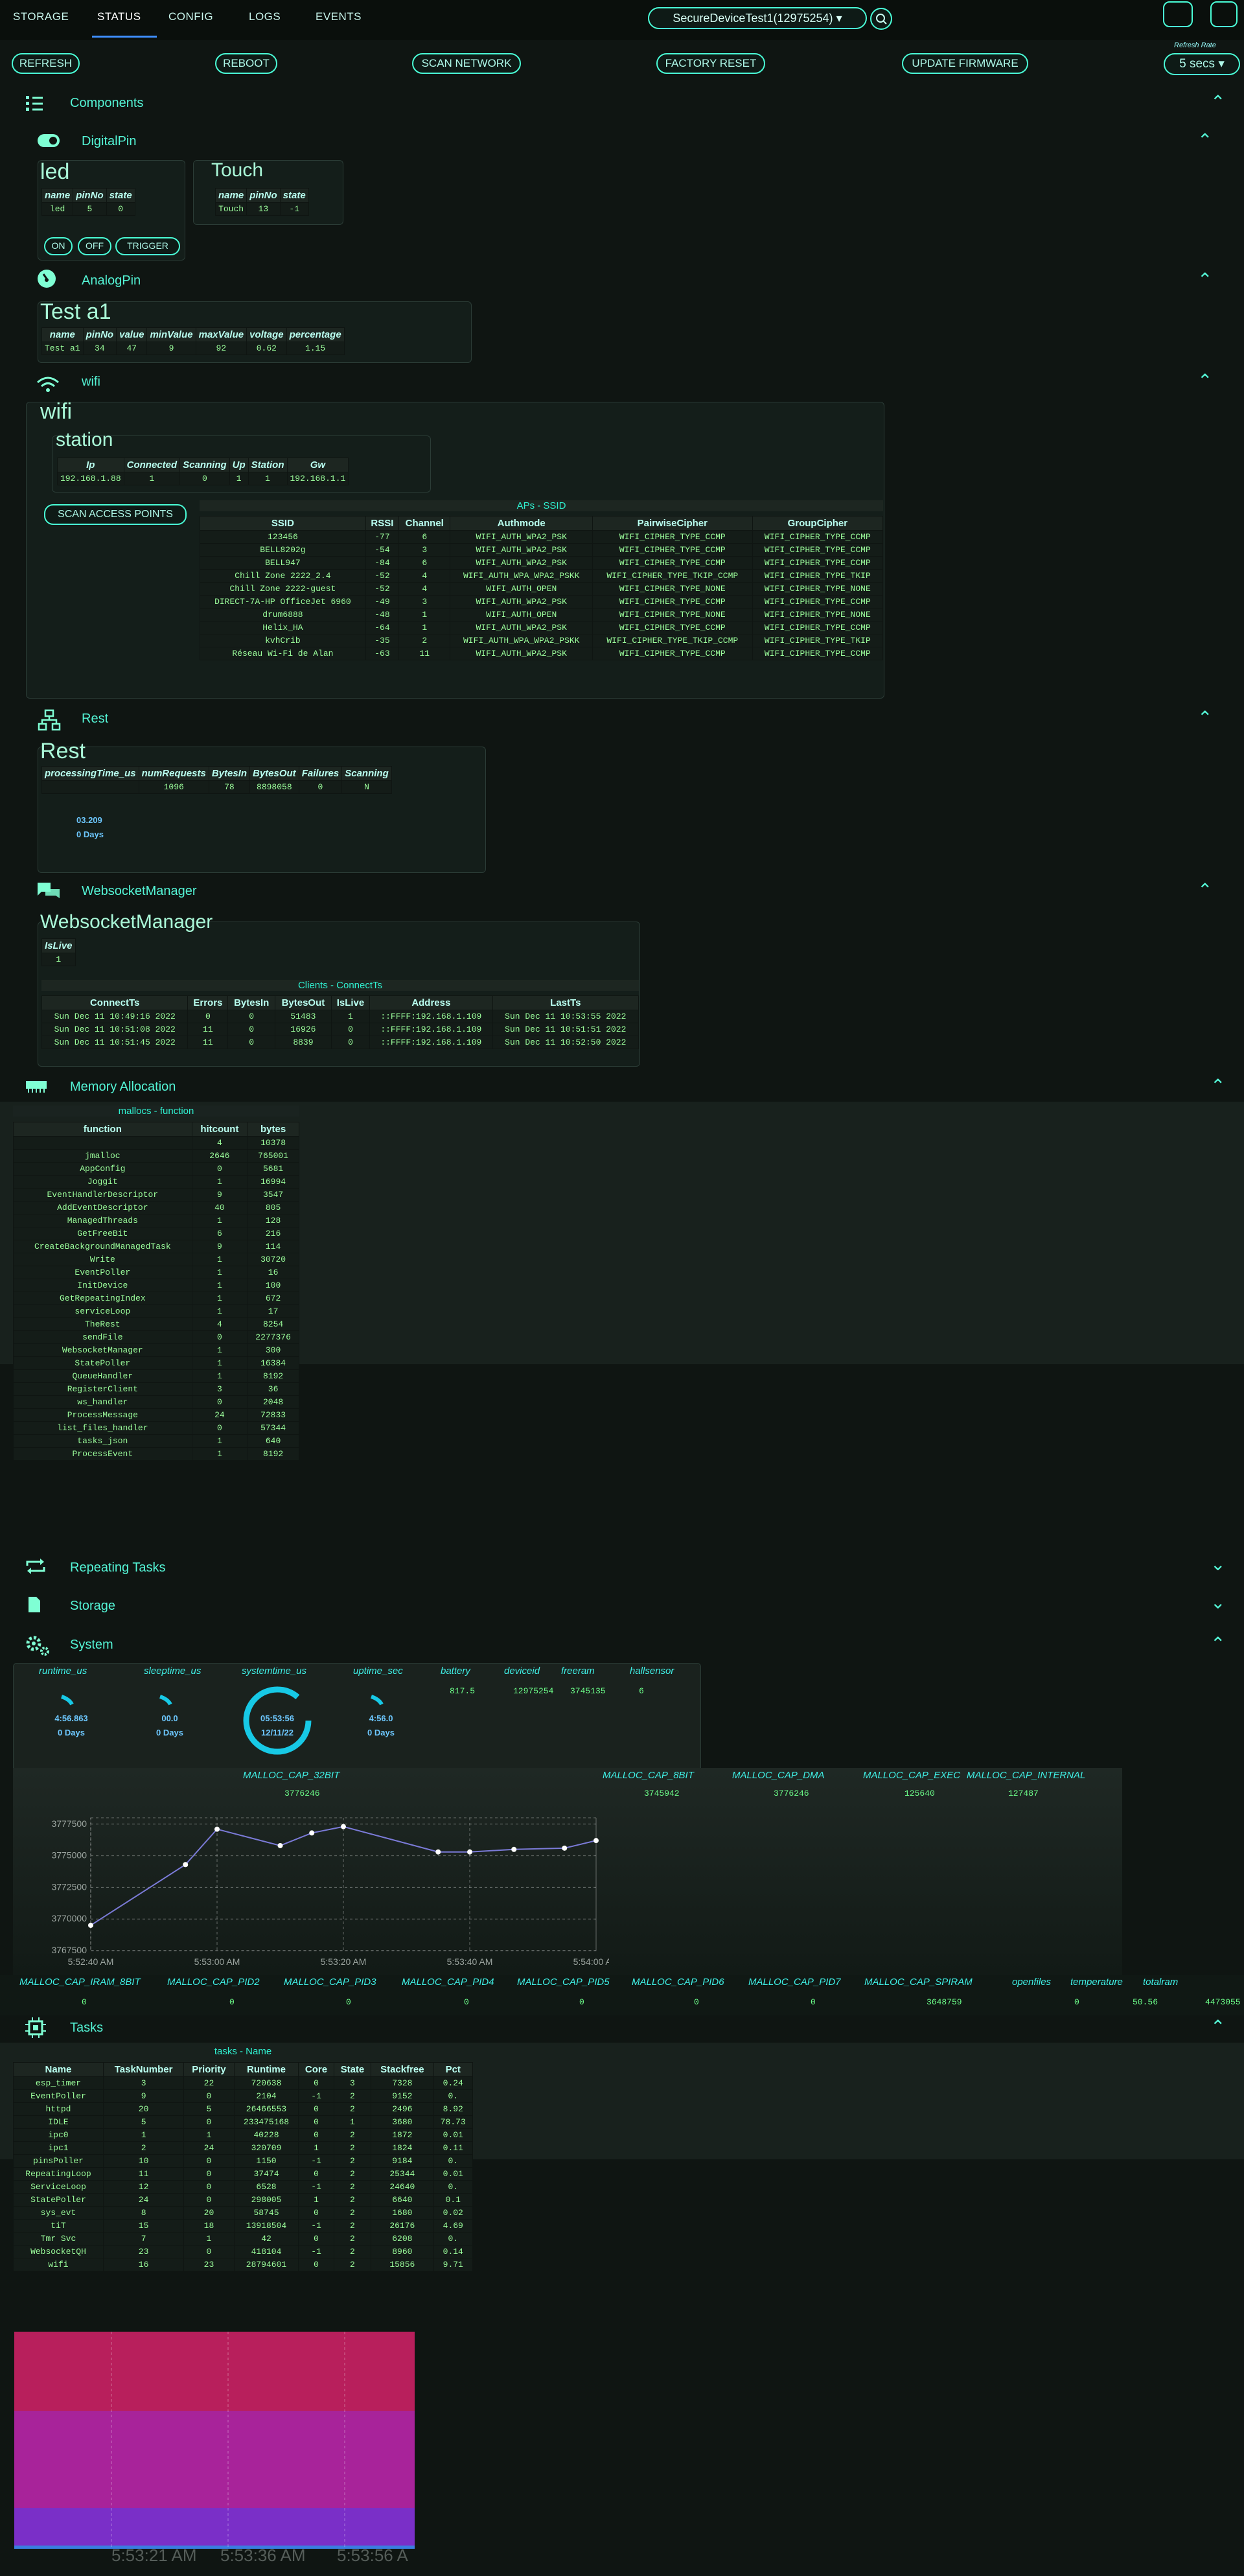 This screenshot has width=1244, height=2576. Describe the element at coordinates (147, 246) in the screenshot. I see `trigger-button: TRIGGER` at that location.